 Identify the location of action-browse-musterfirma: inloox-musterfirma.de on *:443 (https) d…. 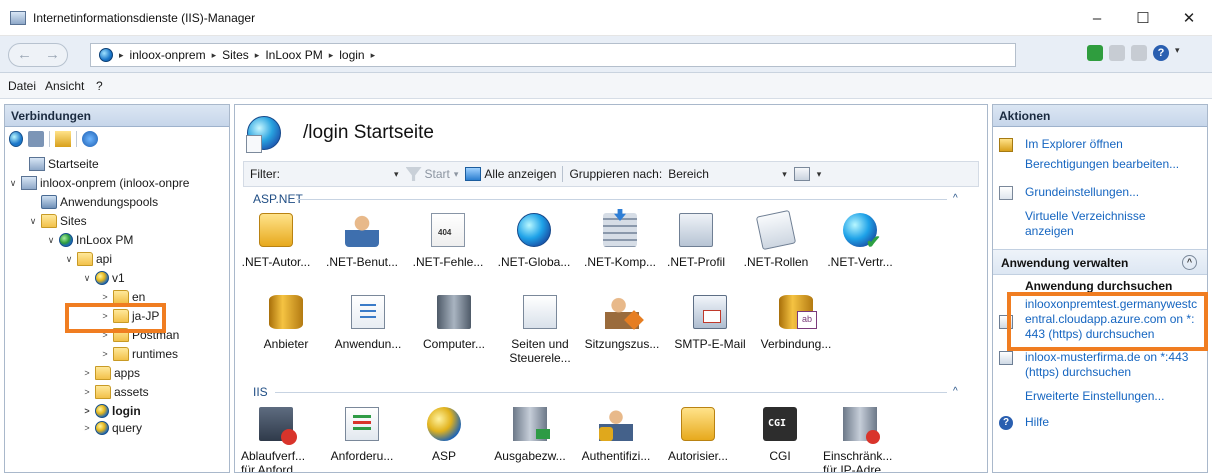
(1100, 366).